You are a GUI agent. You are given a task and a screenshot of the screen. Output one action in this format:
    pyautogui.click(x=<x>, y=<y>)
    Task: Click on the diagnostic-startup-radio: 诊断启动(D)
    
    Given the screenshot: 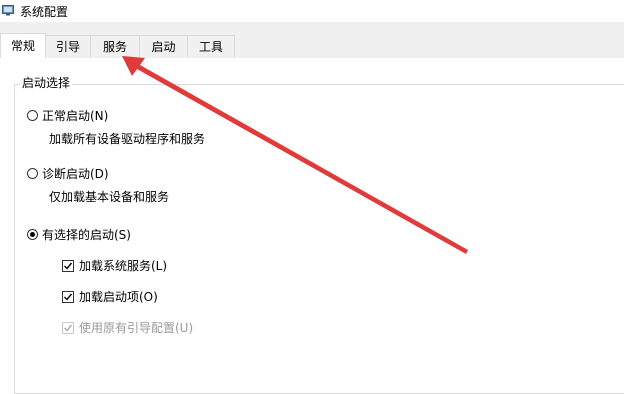 What is the action you would take?
    pyautogui.click(x=68, y=173)
    